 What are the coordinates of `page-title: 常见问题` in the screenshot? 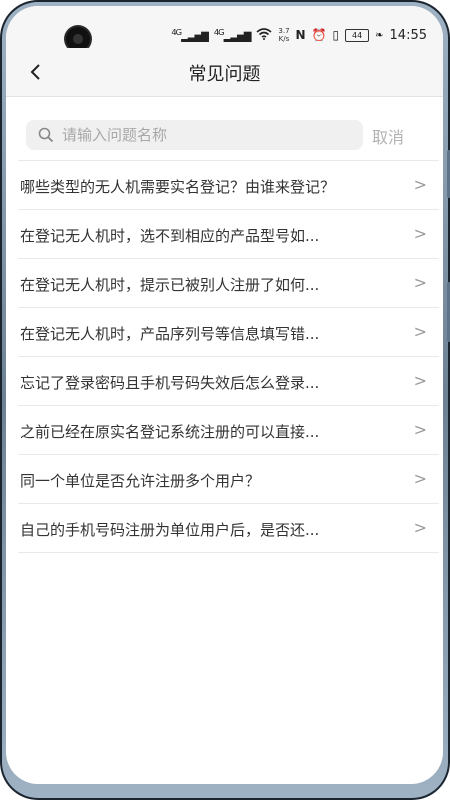 It's located at (224, 74).